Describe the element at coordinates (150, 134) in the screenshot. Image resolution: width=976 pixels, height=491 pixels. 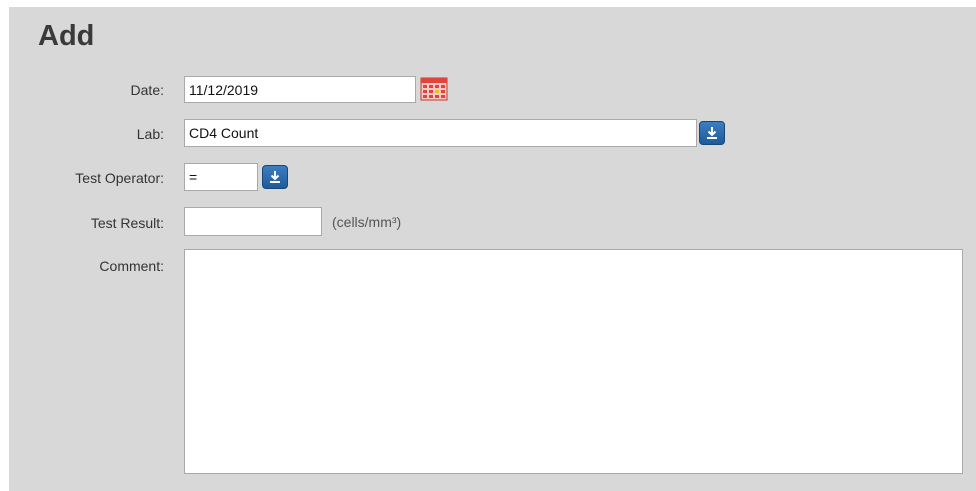
I see `lab-label: Lab:` at that location.